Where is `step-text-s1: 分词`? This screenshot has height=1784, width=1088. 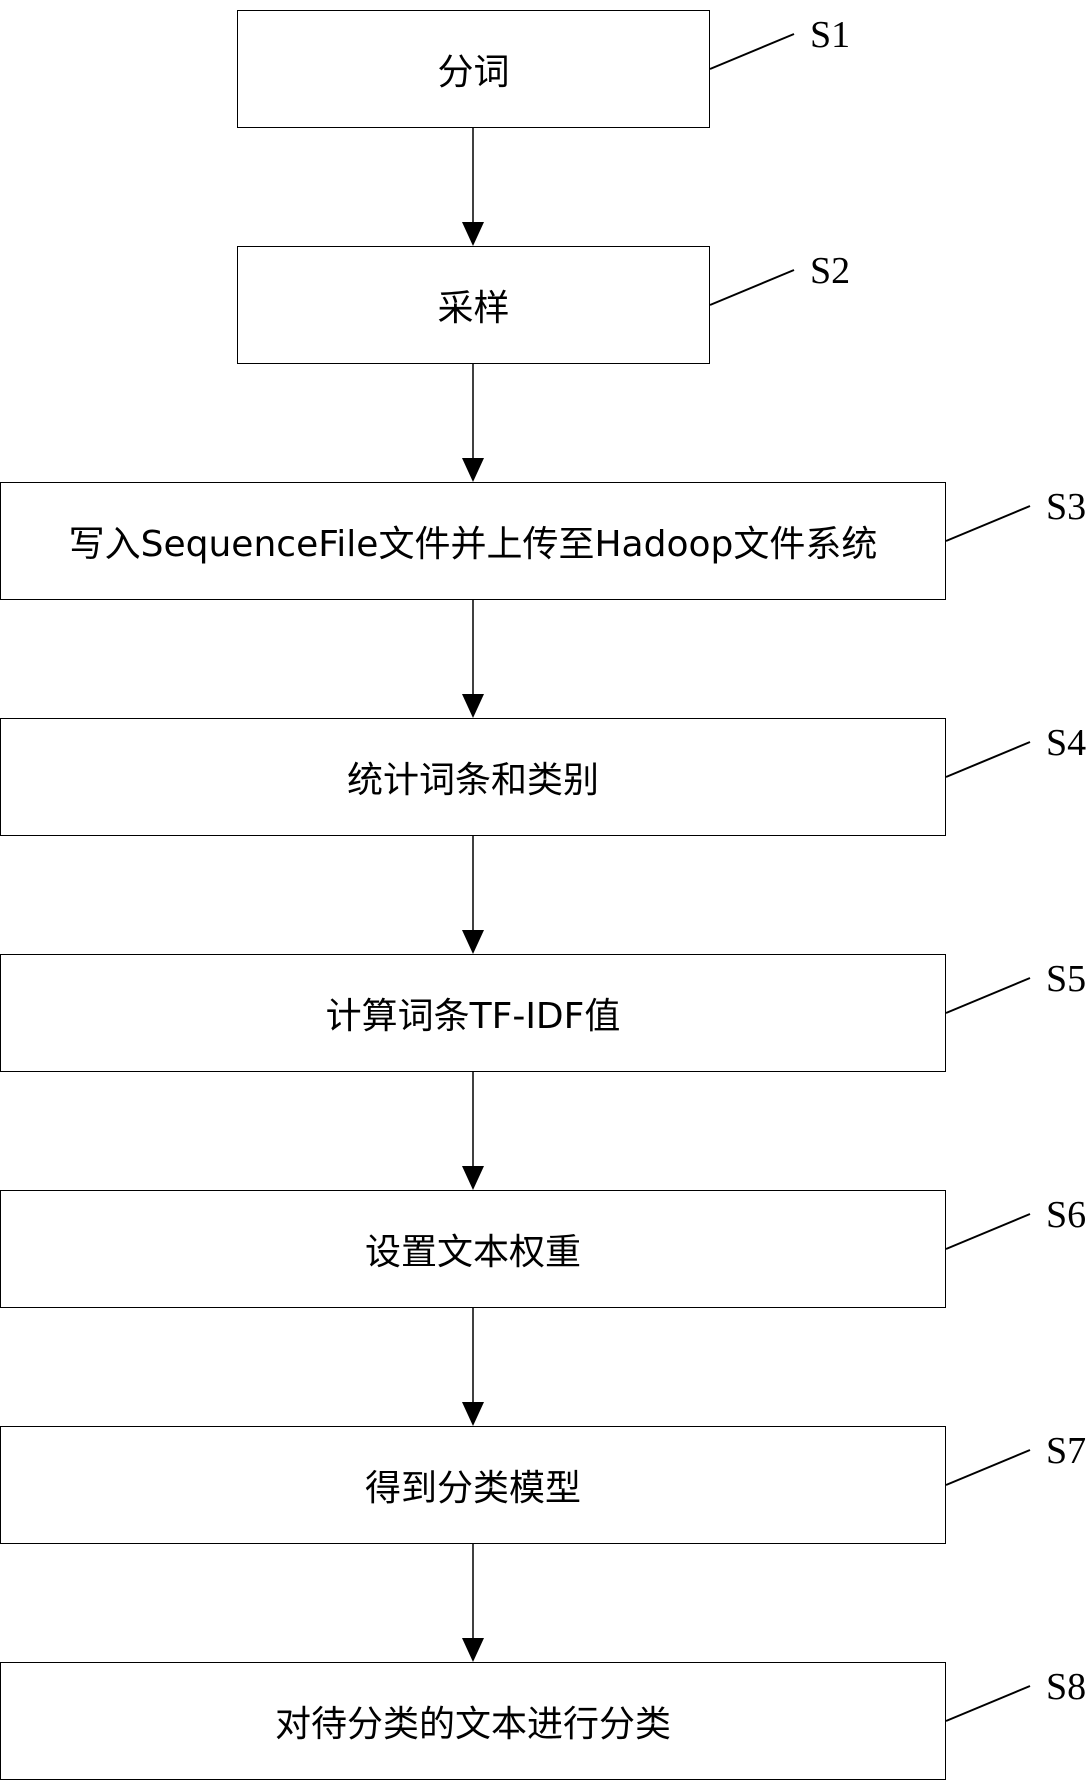 step-text-s1: 分词 is located at coordinates (473, 72).